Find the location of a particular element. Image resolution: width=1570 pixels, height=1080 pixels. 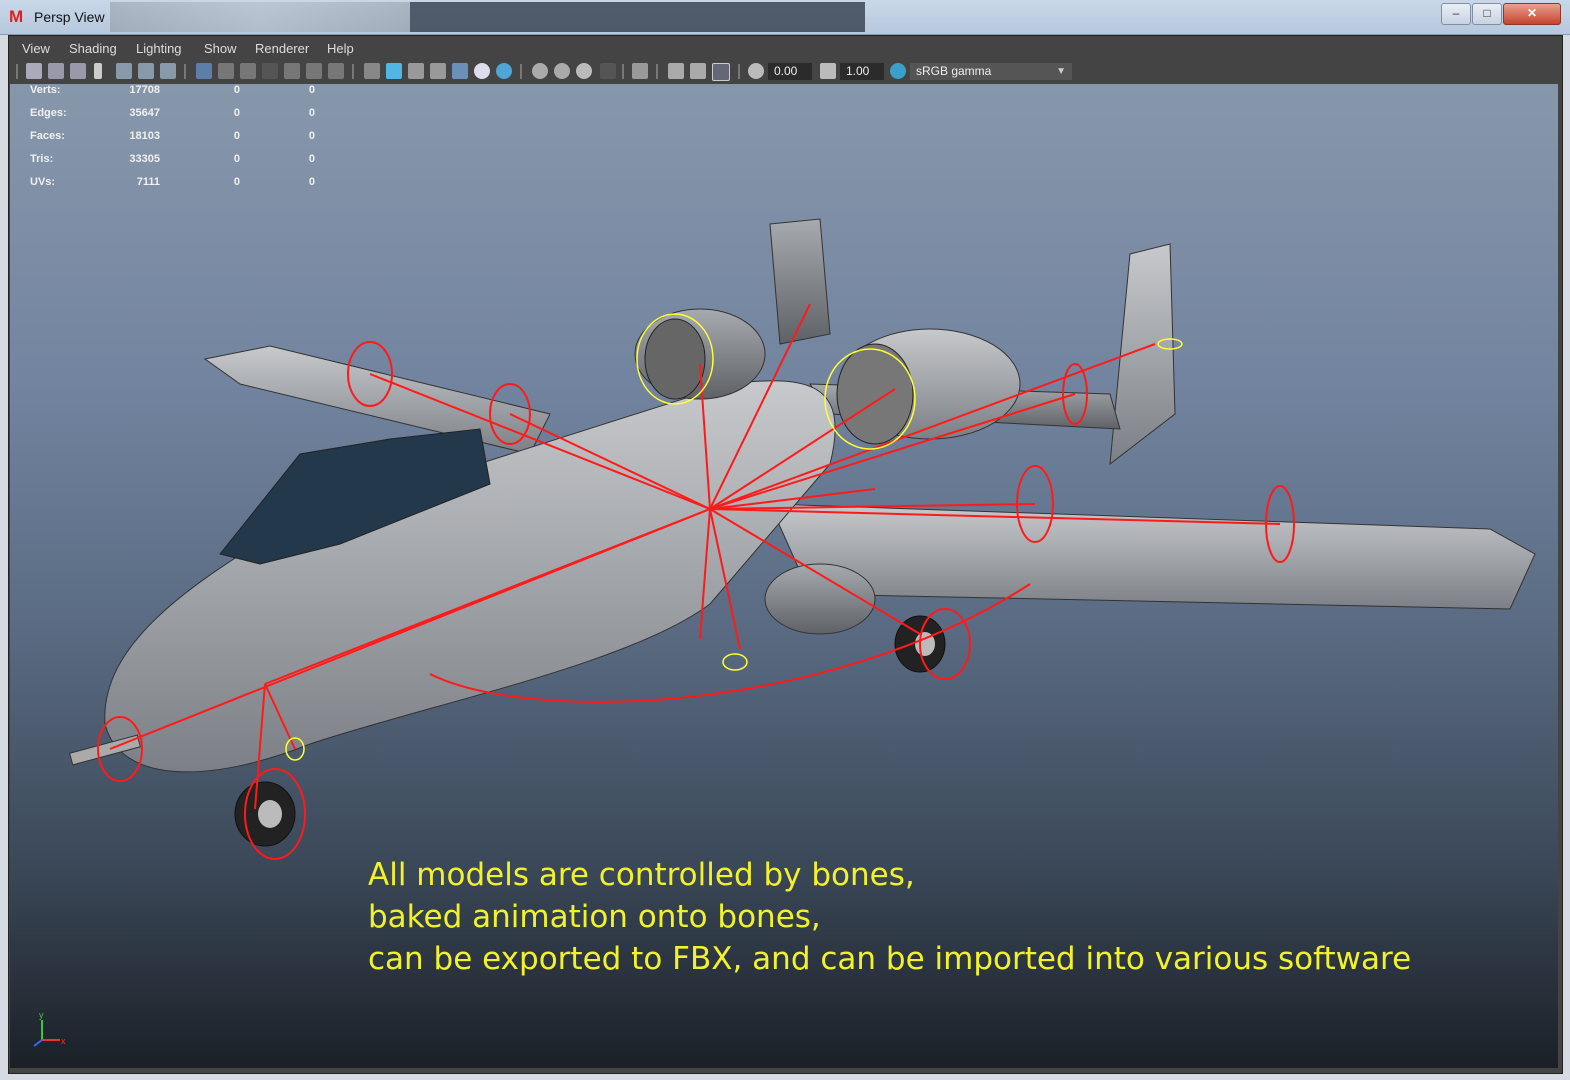

minimize-button: ‒ is located at coordinates (1456, 14).